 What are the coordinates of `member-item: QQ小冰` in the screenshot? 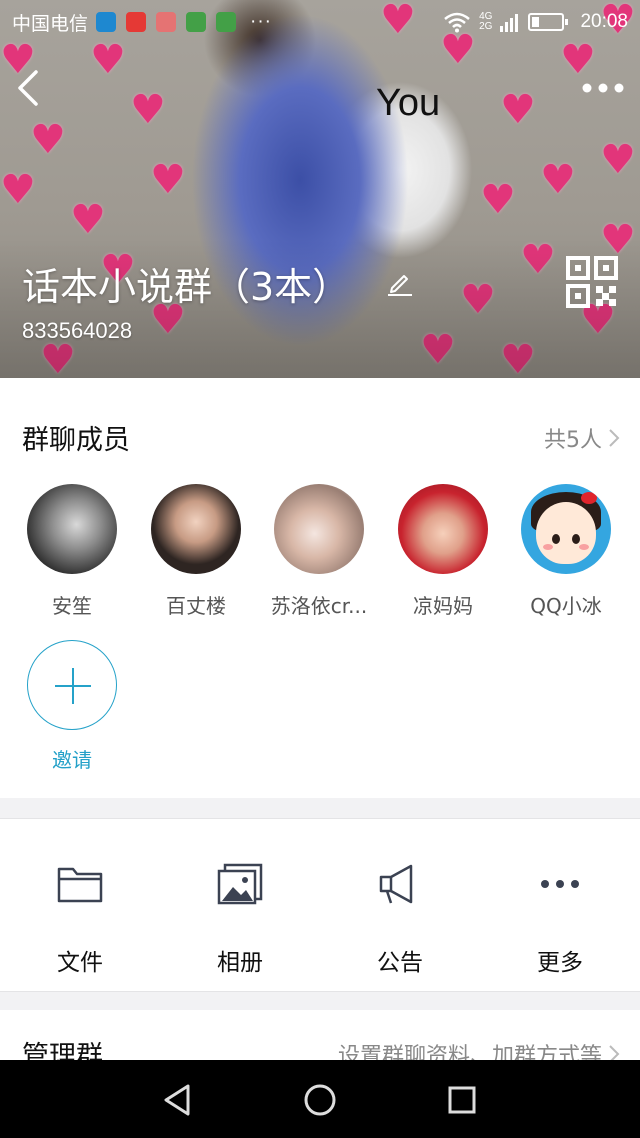 It's located at (566, 551).